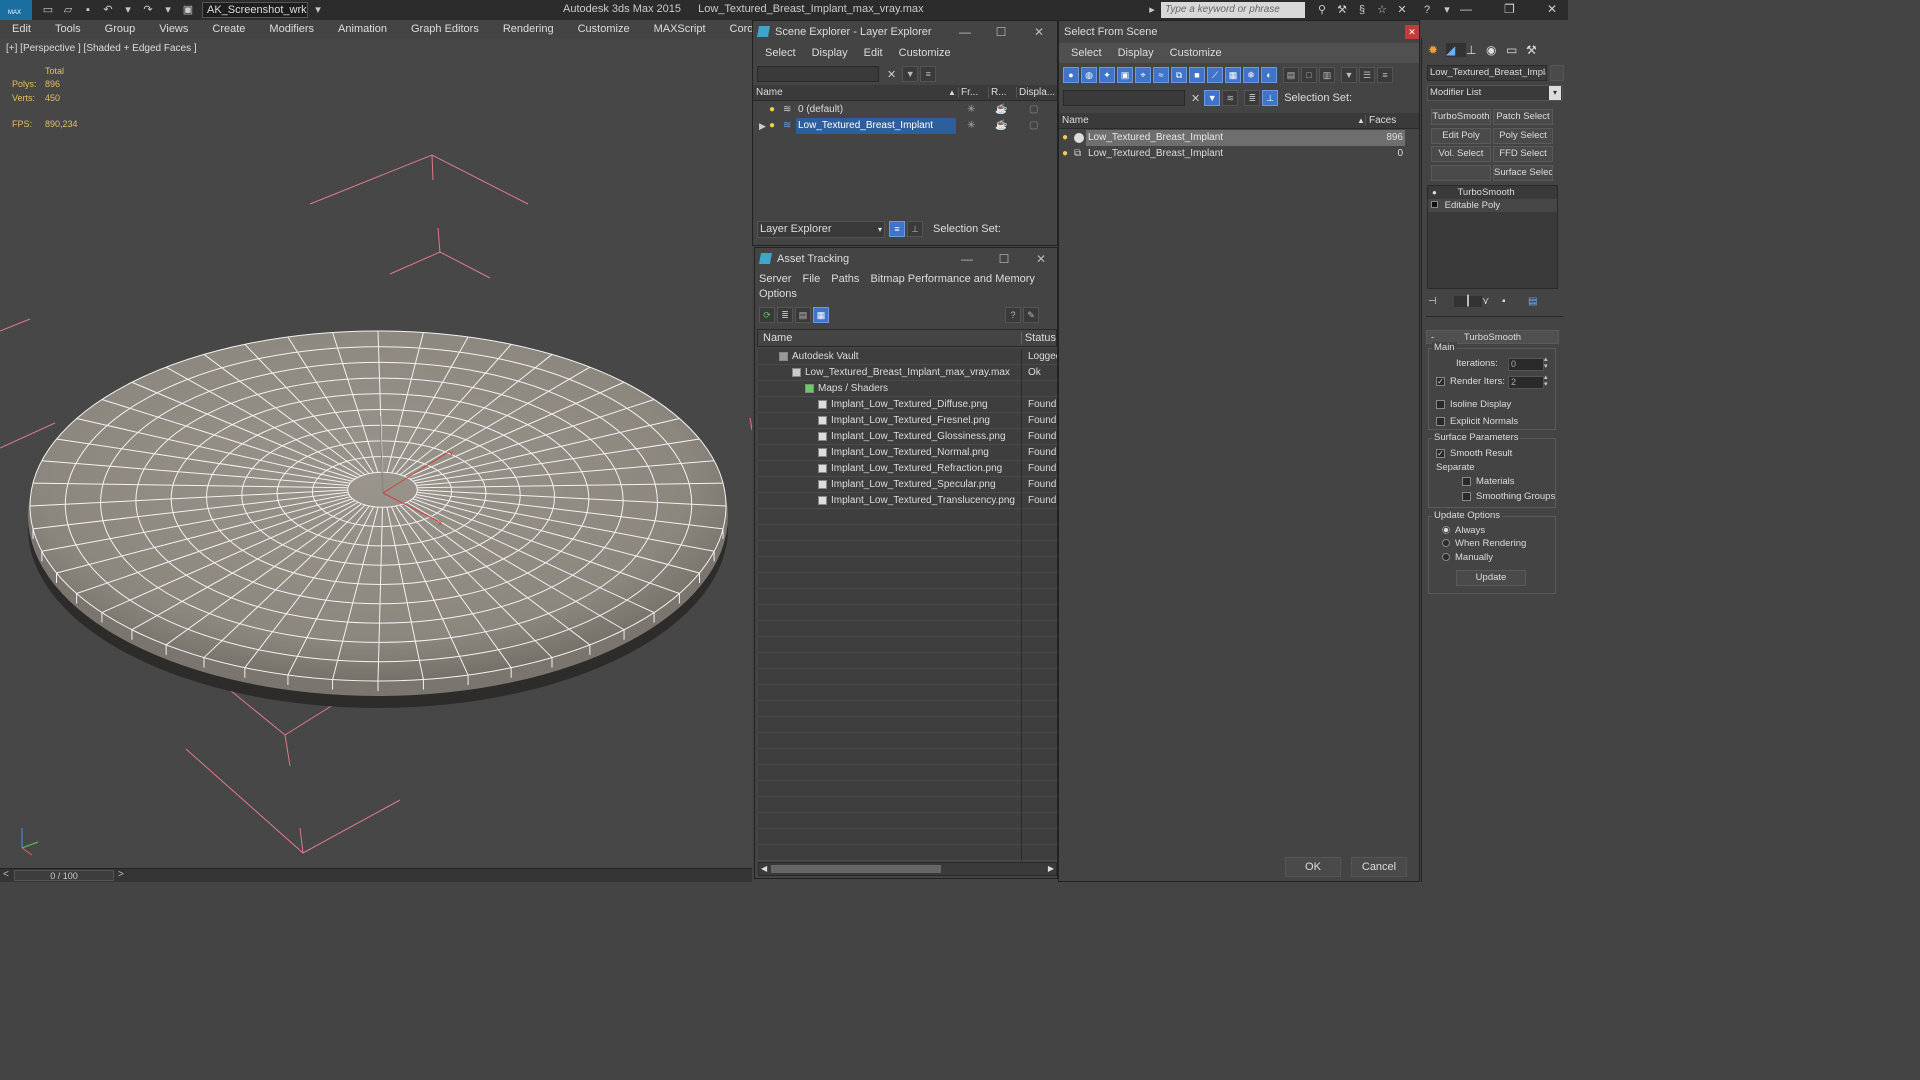 Image resolution: width=1920 pixels, height=1080 pixels. Describe the element at coordinates (1239, 154) in the screenshot. I see `select-row: ● ⧉ Low_Textured_Breast_Implant 0` at that location.